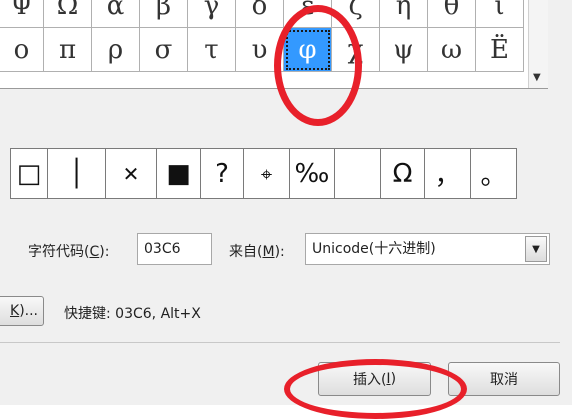  Describe the element at coordinates (452, 50) in the screenshot. I see `symbol-cell: ω` at that location.